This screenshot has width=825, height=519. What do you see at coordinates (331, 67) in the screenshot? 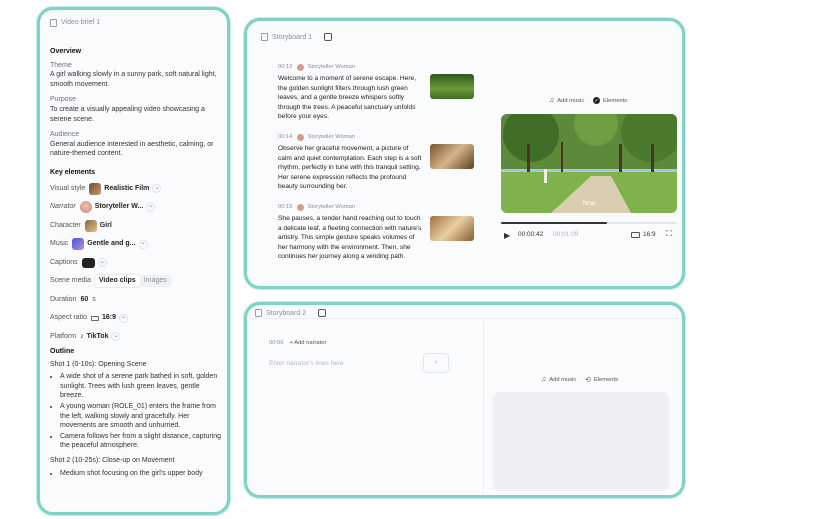
I see `scene-narrator: Storyteller Woman` at bounding box center [331, 67].